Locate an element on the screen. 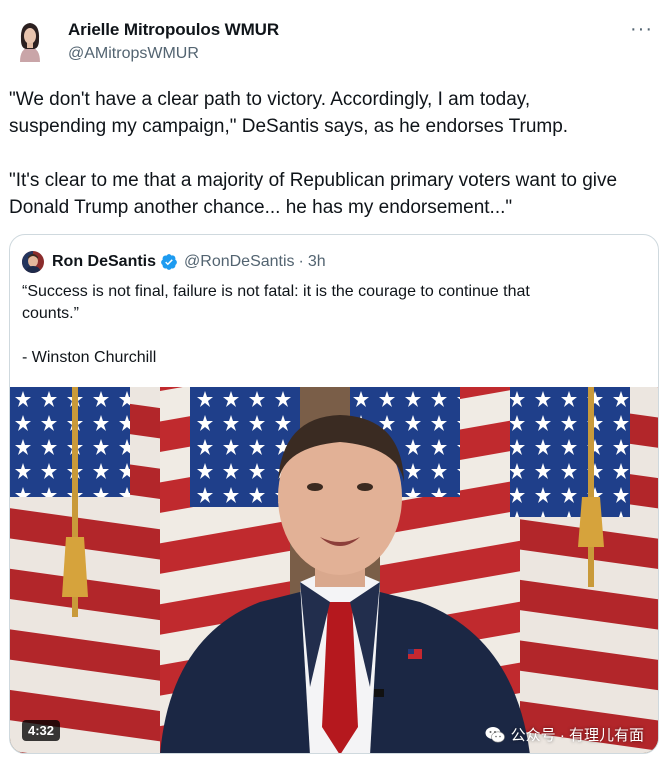  author-handle: @AMitropsWMUR is located at coordinates (173, 54).